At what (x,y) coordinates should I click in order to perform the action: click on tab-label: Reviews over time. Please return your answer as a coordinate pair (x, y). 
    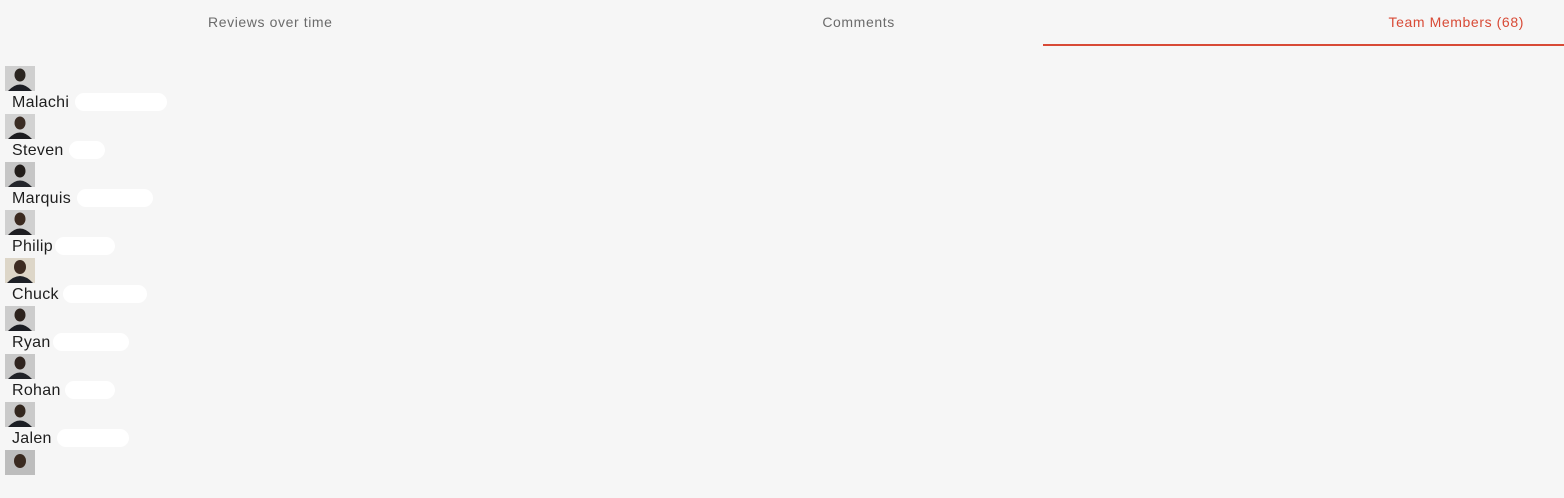
    Looking at the image, I should click on (270, 22).